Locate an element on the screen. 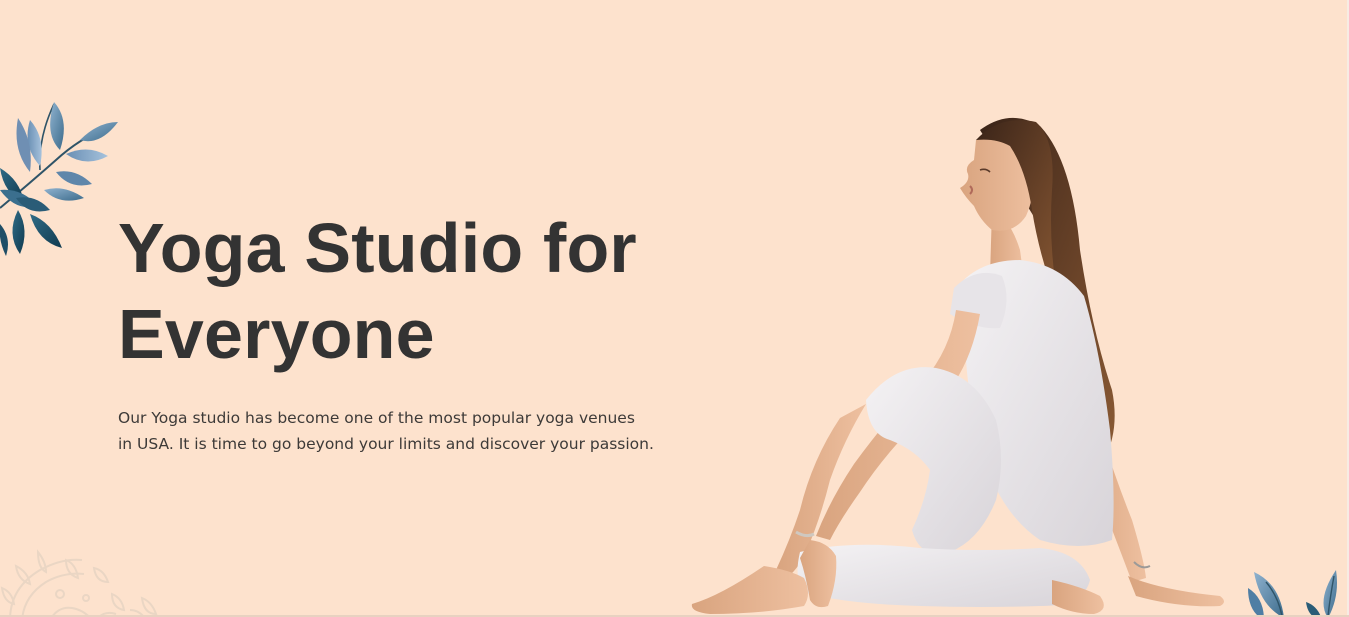 The width and height of the screenshot is (1349, 617). headline-line-2: Everyone is located at coordinates (276, 334).